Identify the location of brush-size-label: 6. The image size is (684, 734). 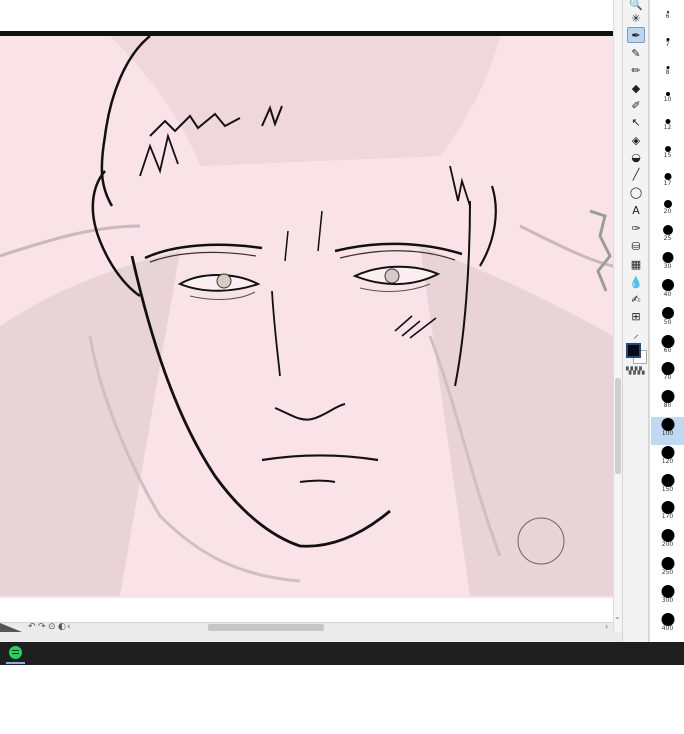
(667, 16).